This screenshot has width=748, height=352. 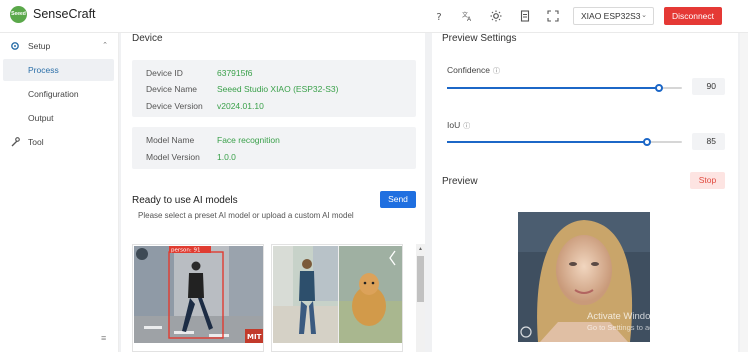 I want to click on confidence-value-input: 90, so click(x=708, y=86).